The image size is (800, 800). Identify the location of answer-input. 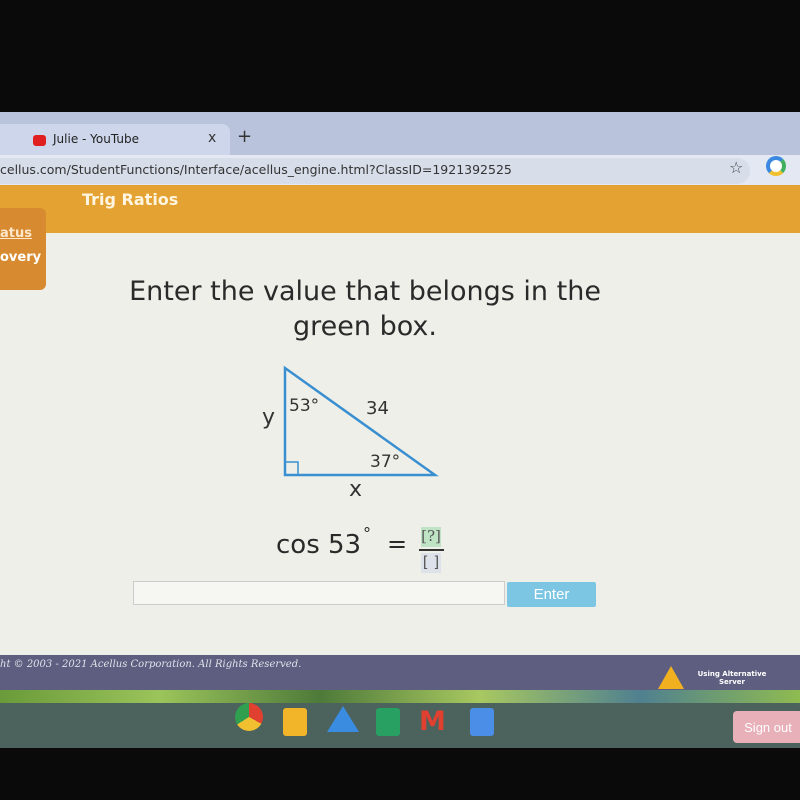
(319, 593).